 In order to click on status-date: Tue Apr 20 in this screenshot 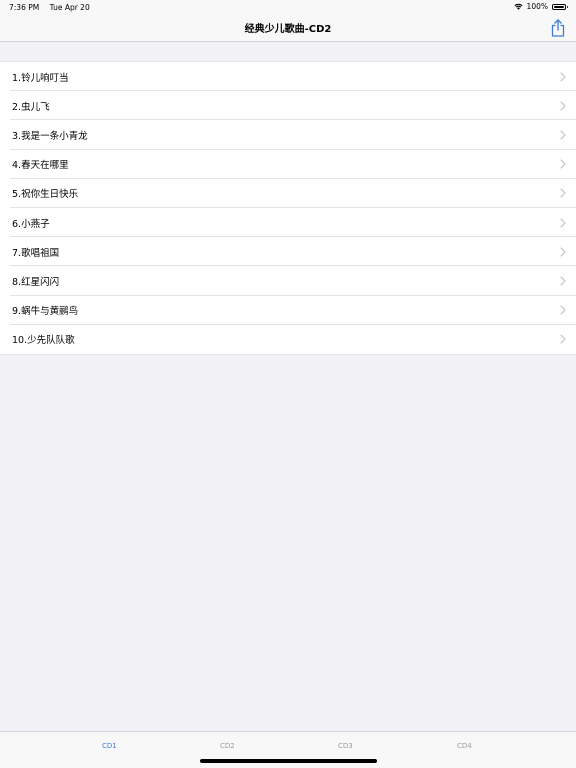, I will do `click(69, 7)`.